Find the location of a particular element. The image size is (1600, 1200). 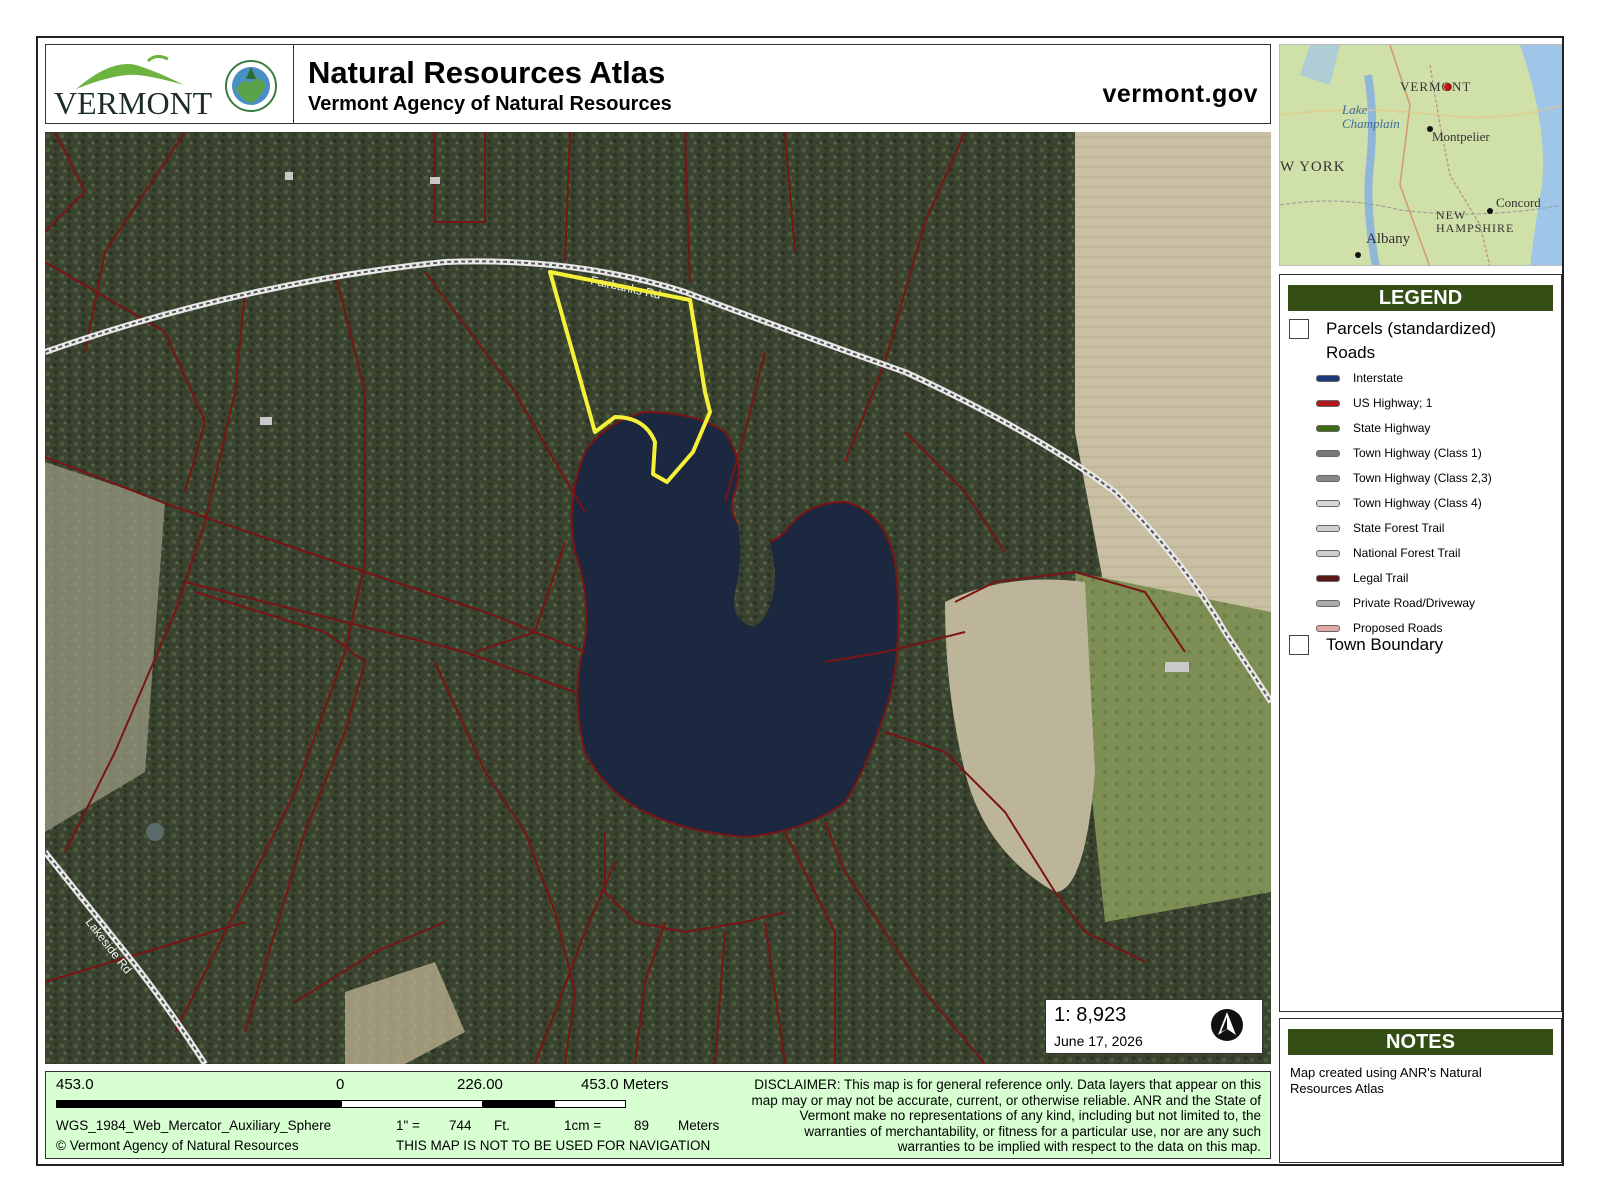

inset-label-new-hampshire: NEW HAMPSHIRE is located at coordinates (1475, 221).